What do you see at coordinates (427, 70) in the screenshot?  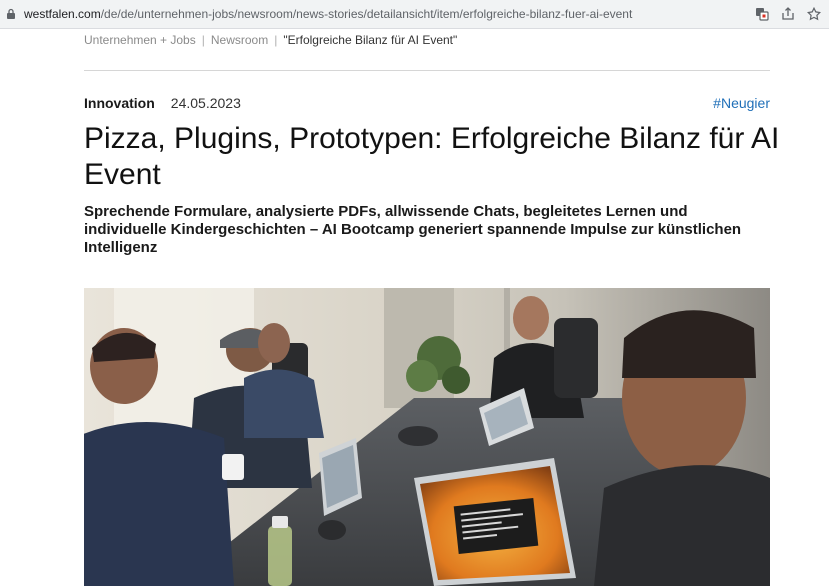 I see `breadcrumb-divider` at bounding box center [427, 70].